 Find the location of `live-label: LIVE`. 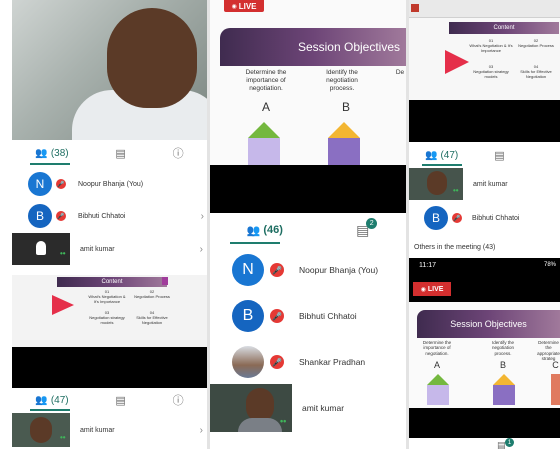

live-label: LIVE is located at coordinates (247, 6).